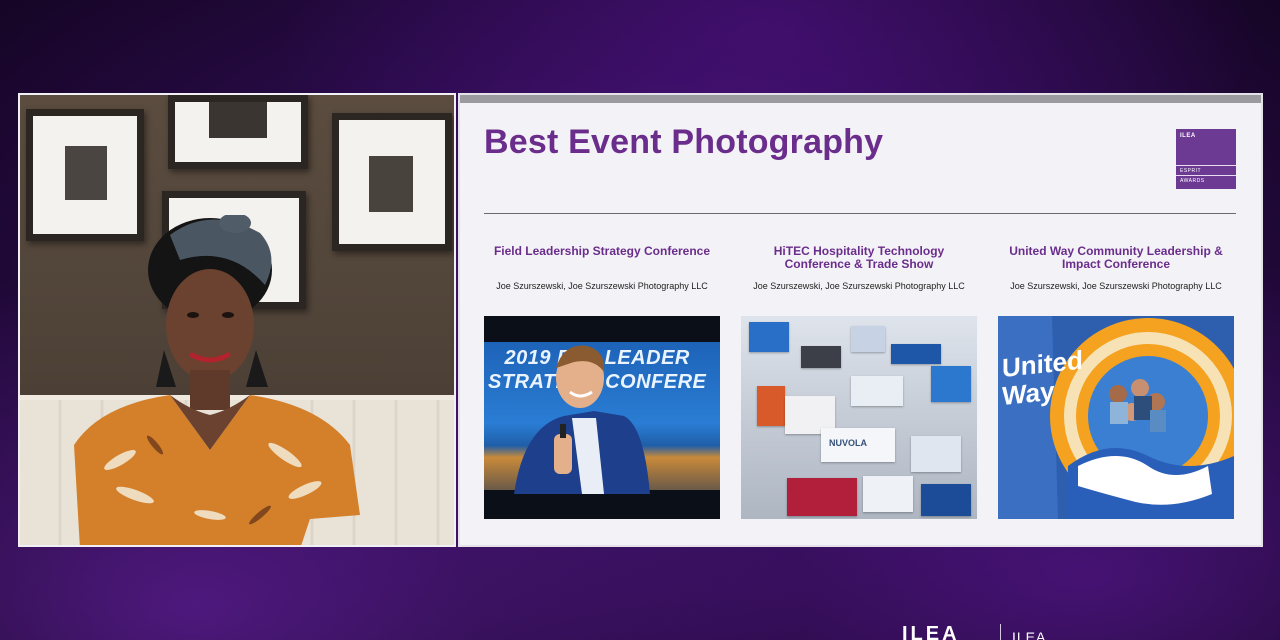  I want to click on presenter, so click(217, 380).